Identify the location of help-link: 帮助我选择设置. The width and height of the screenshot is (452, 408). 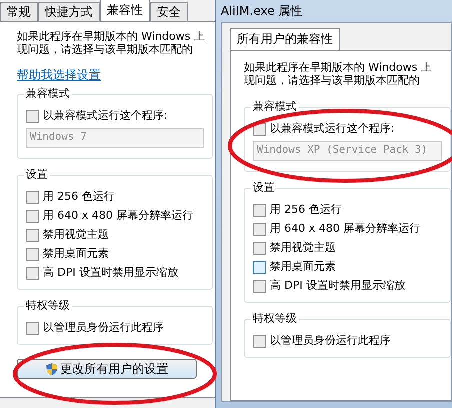
(115, 75).